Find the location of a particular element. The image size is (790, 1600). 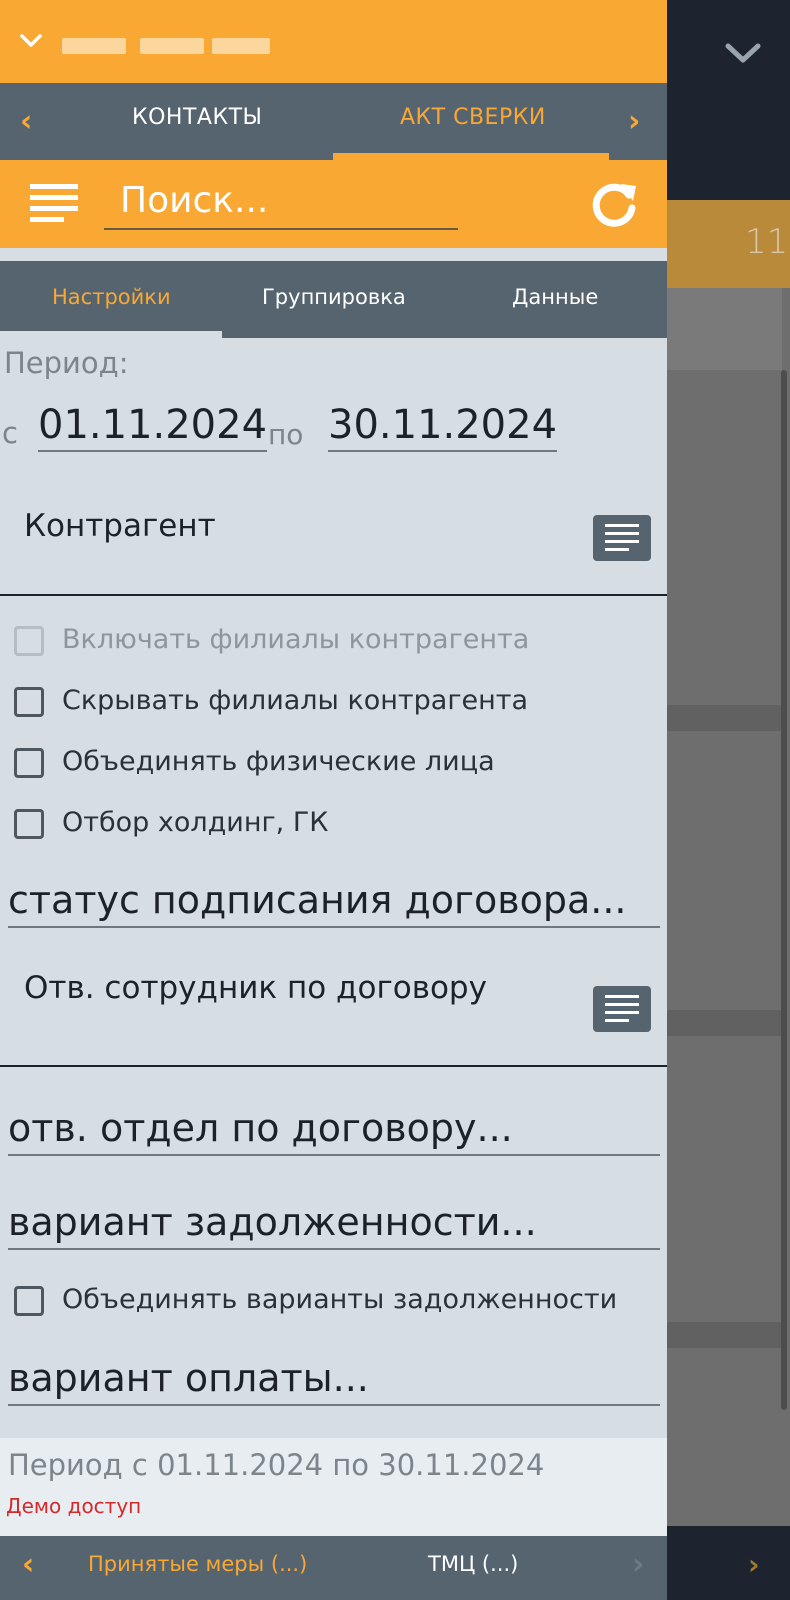

responsible-employee-select-button is located at coordinates (622, 1009).